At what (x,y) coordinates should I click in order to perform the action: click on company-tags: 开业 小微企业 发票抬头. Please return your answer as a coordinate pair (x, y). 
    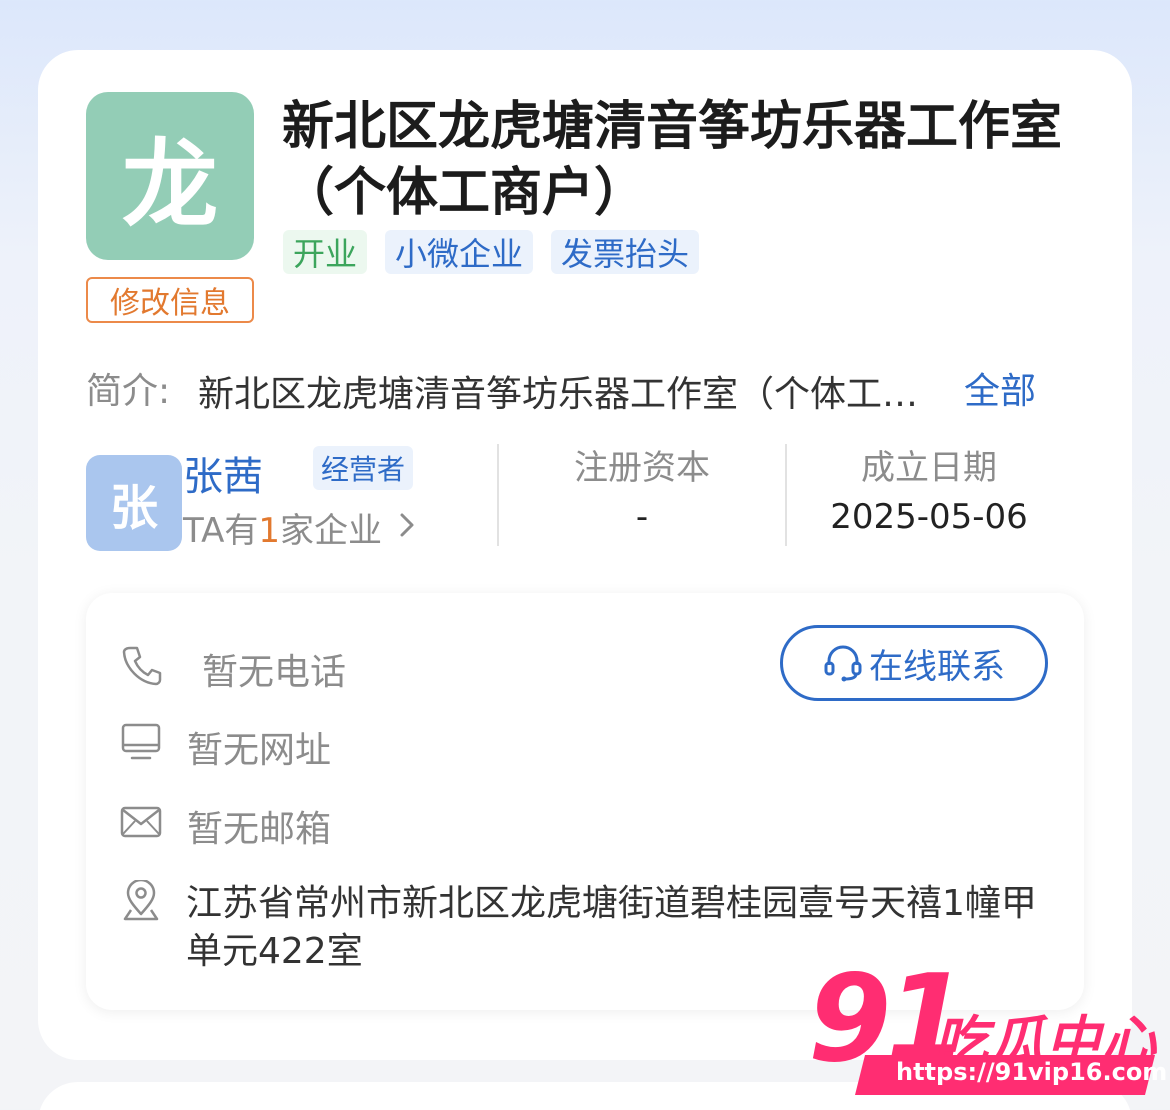
    Looking at the image, I should click on (491, 252).